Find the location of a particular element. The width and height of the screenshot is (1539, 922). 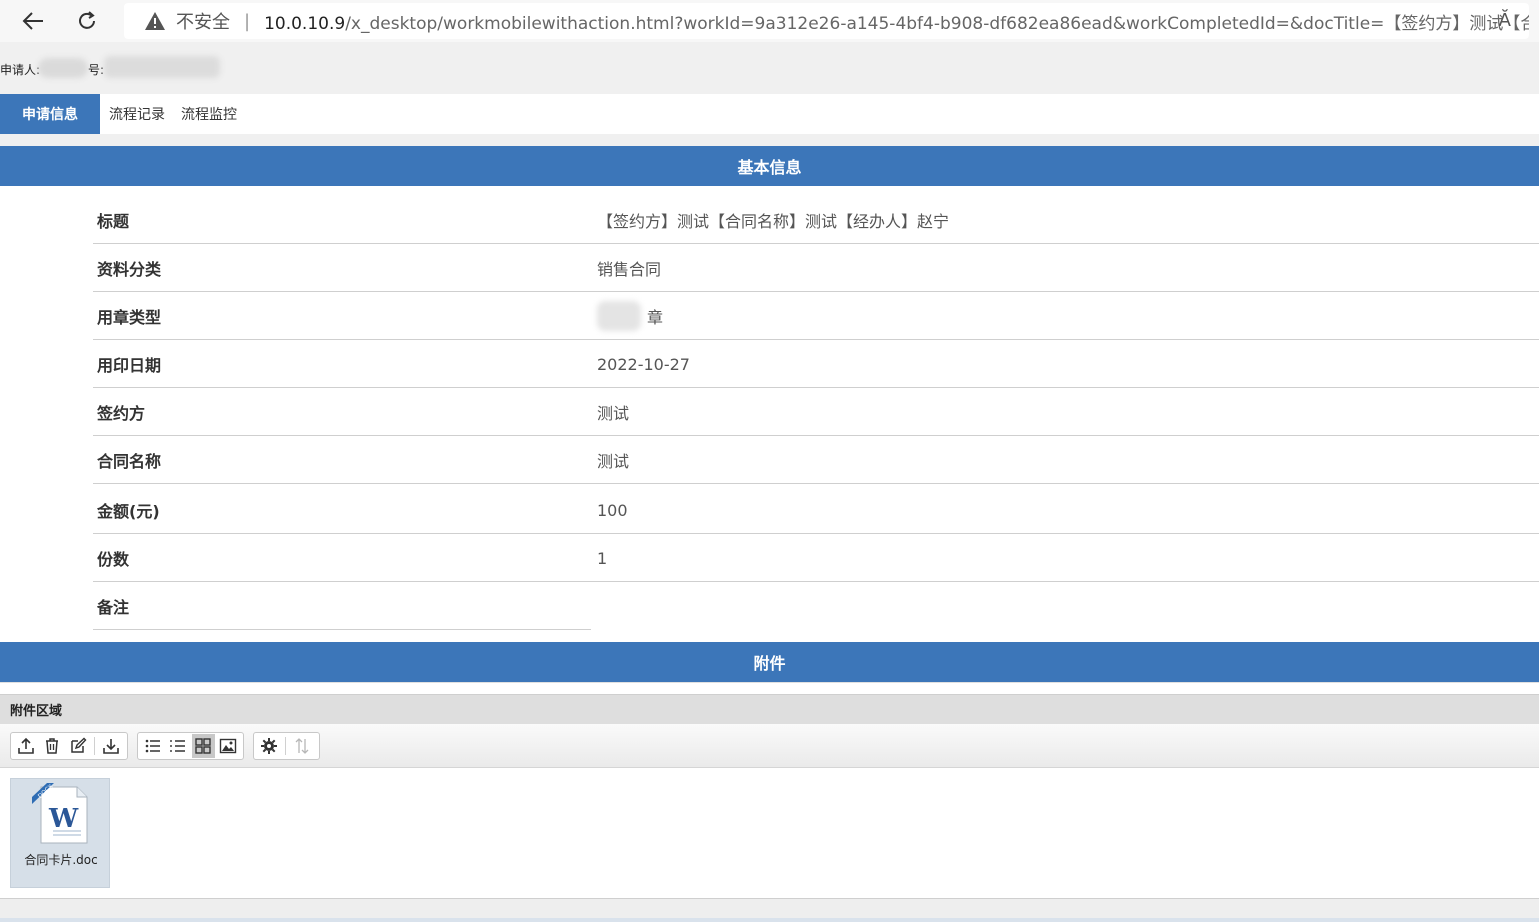

download-icon is located at coordinates (111, 746).